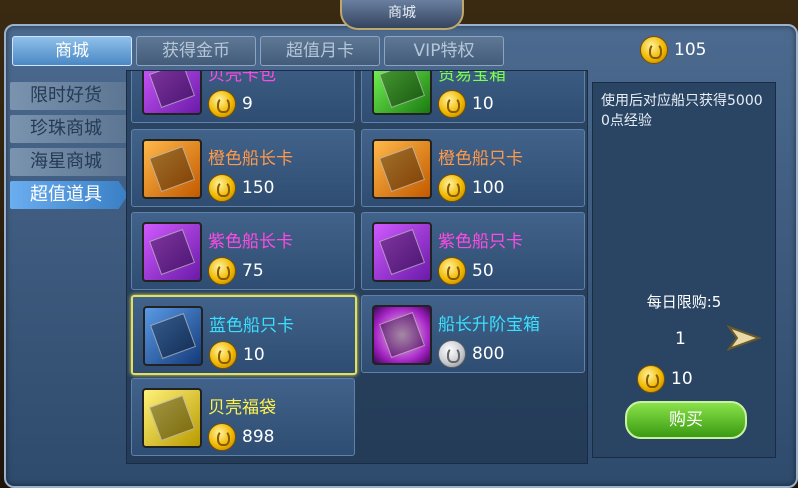 The height and width of the screenshot is (488, 798). What do you see at coordinates (471, 188) in the screenshot?
I see `item-price: 100` at bounding box center [471, 188].